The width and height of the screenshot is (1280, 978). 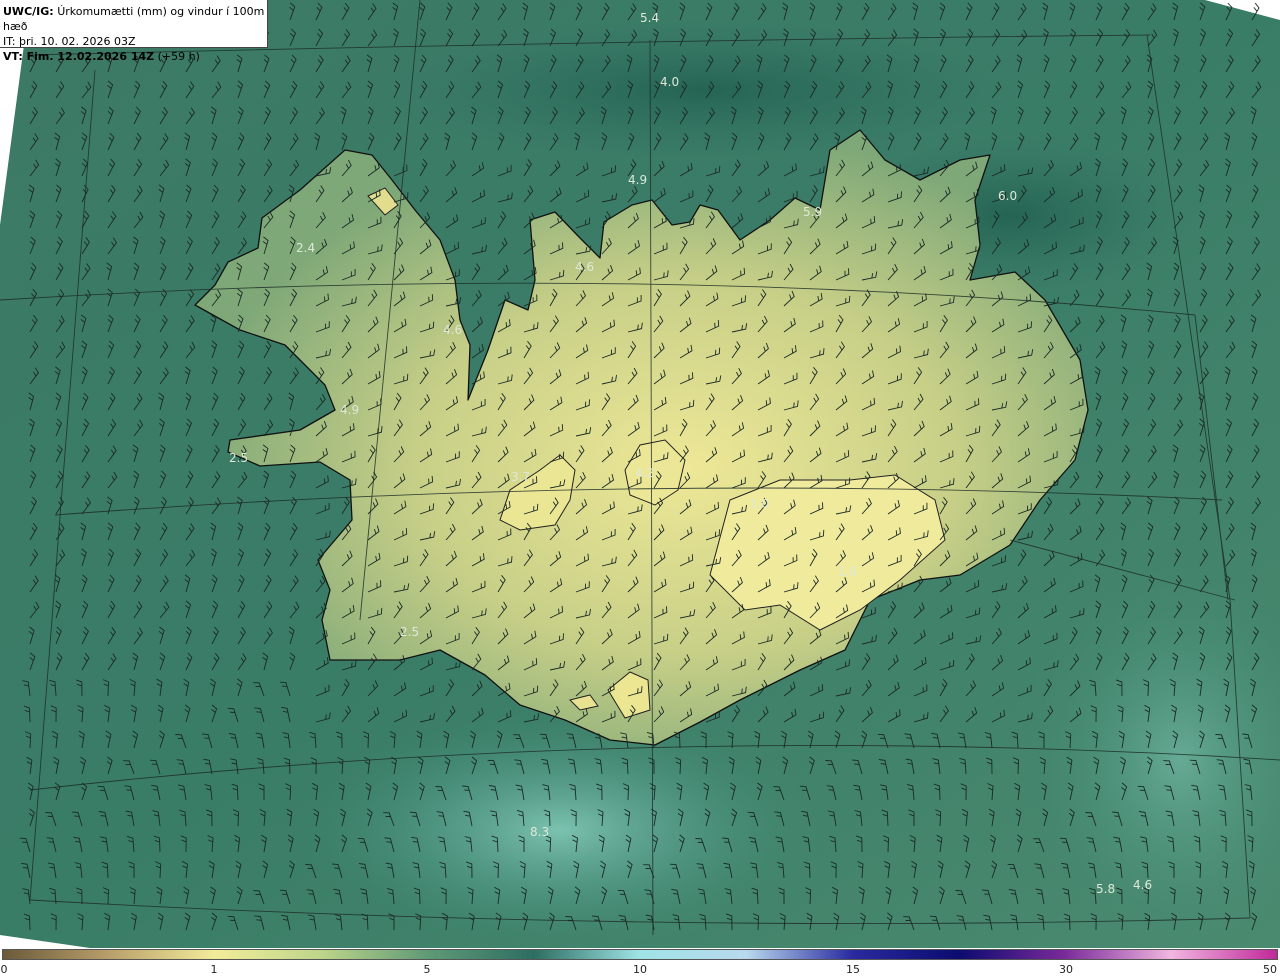 What do you see at coordinates (427, 969) in the screenshot?
I see `colorbar-tick: 5` at bounding box center [427, 969].